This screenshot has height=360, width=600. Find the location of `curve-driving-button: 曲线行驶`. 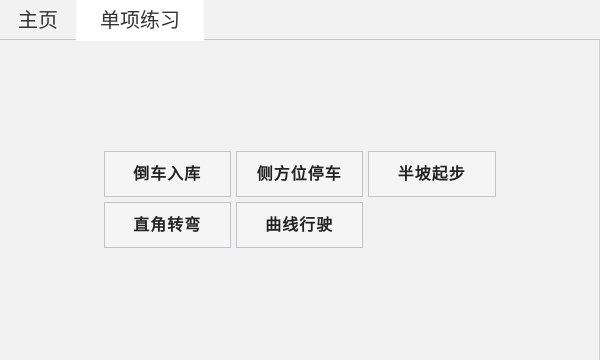

curve-driving-button: 曲线行驶 is located at coordinates (299, 225).